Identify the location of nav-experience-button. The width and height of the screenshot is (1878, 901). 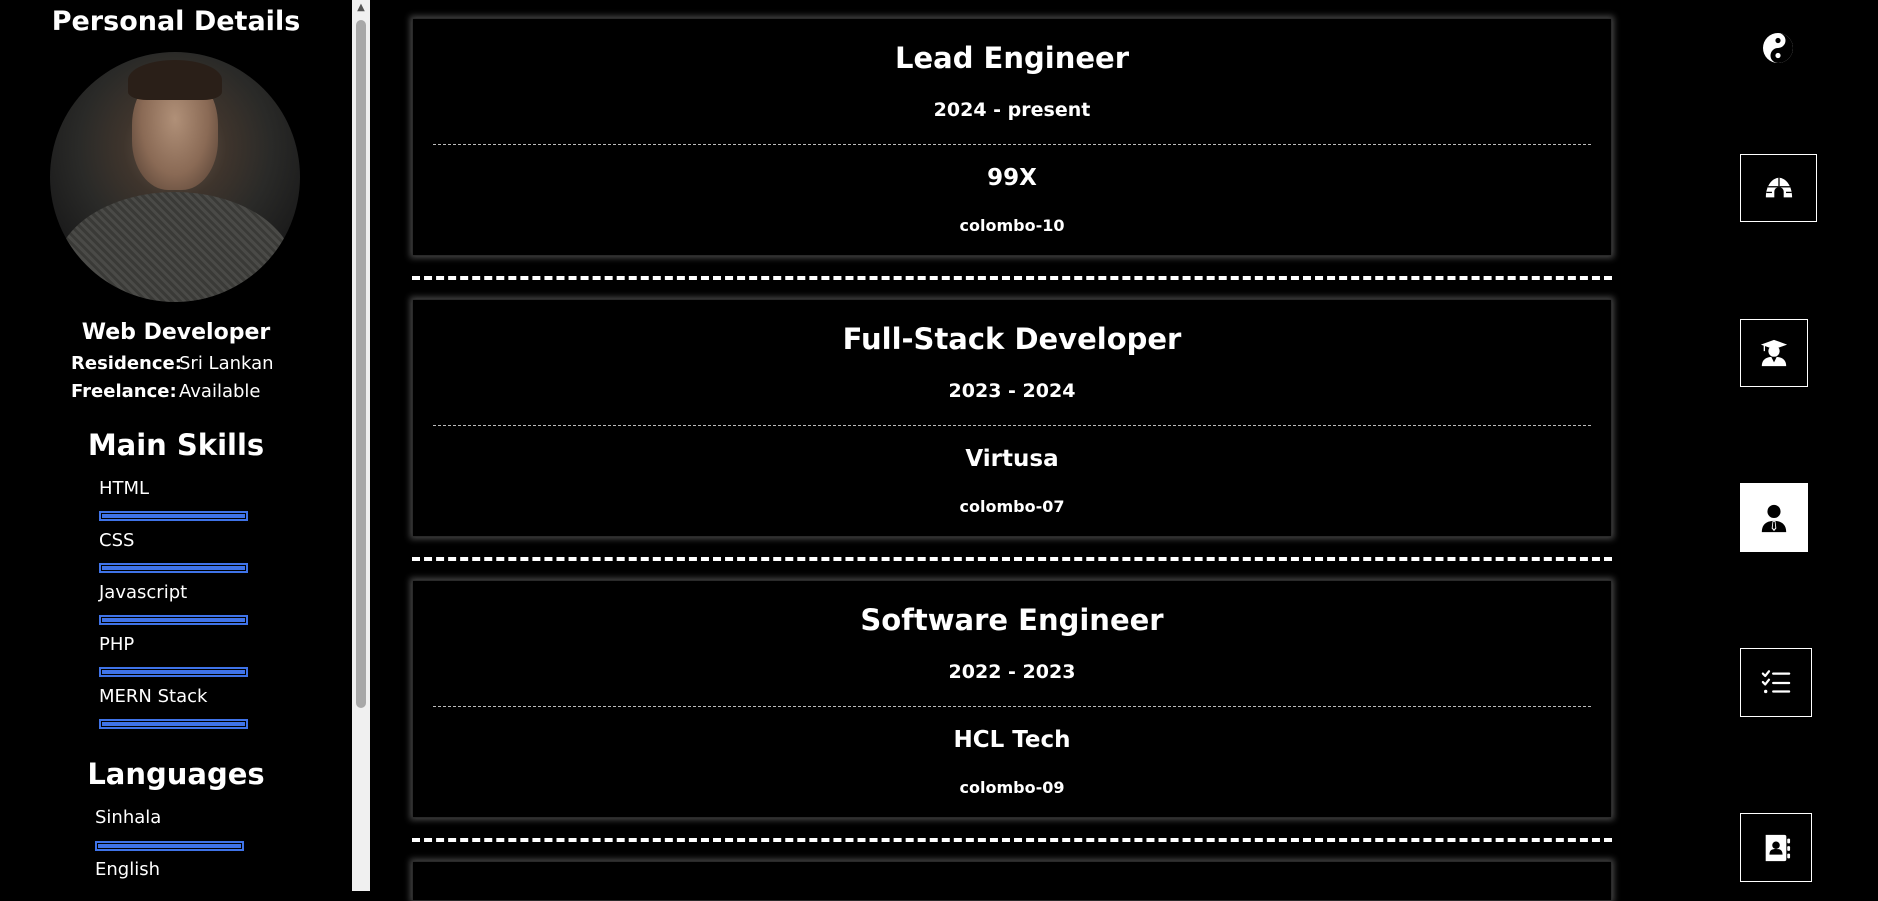
(1774, 517).